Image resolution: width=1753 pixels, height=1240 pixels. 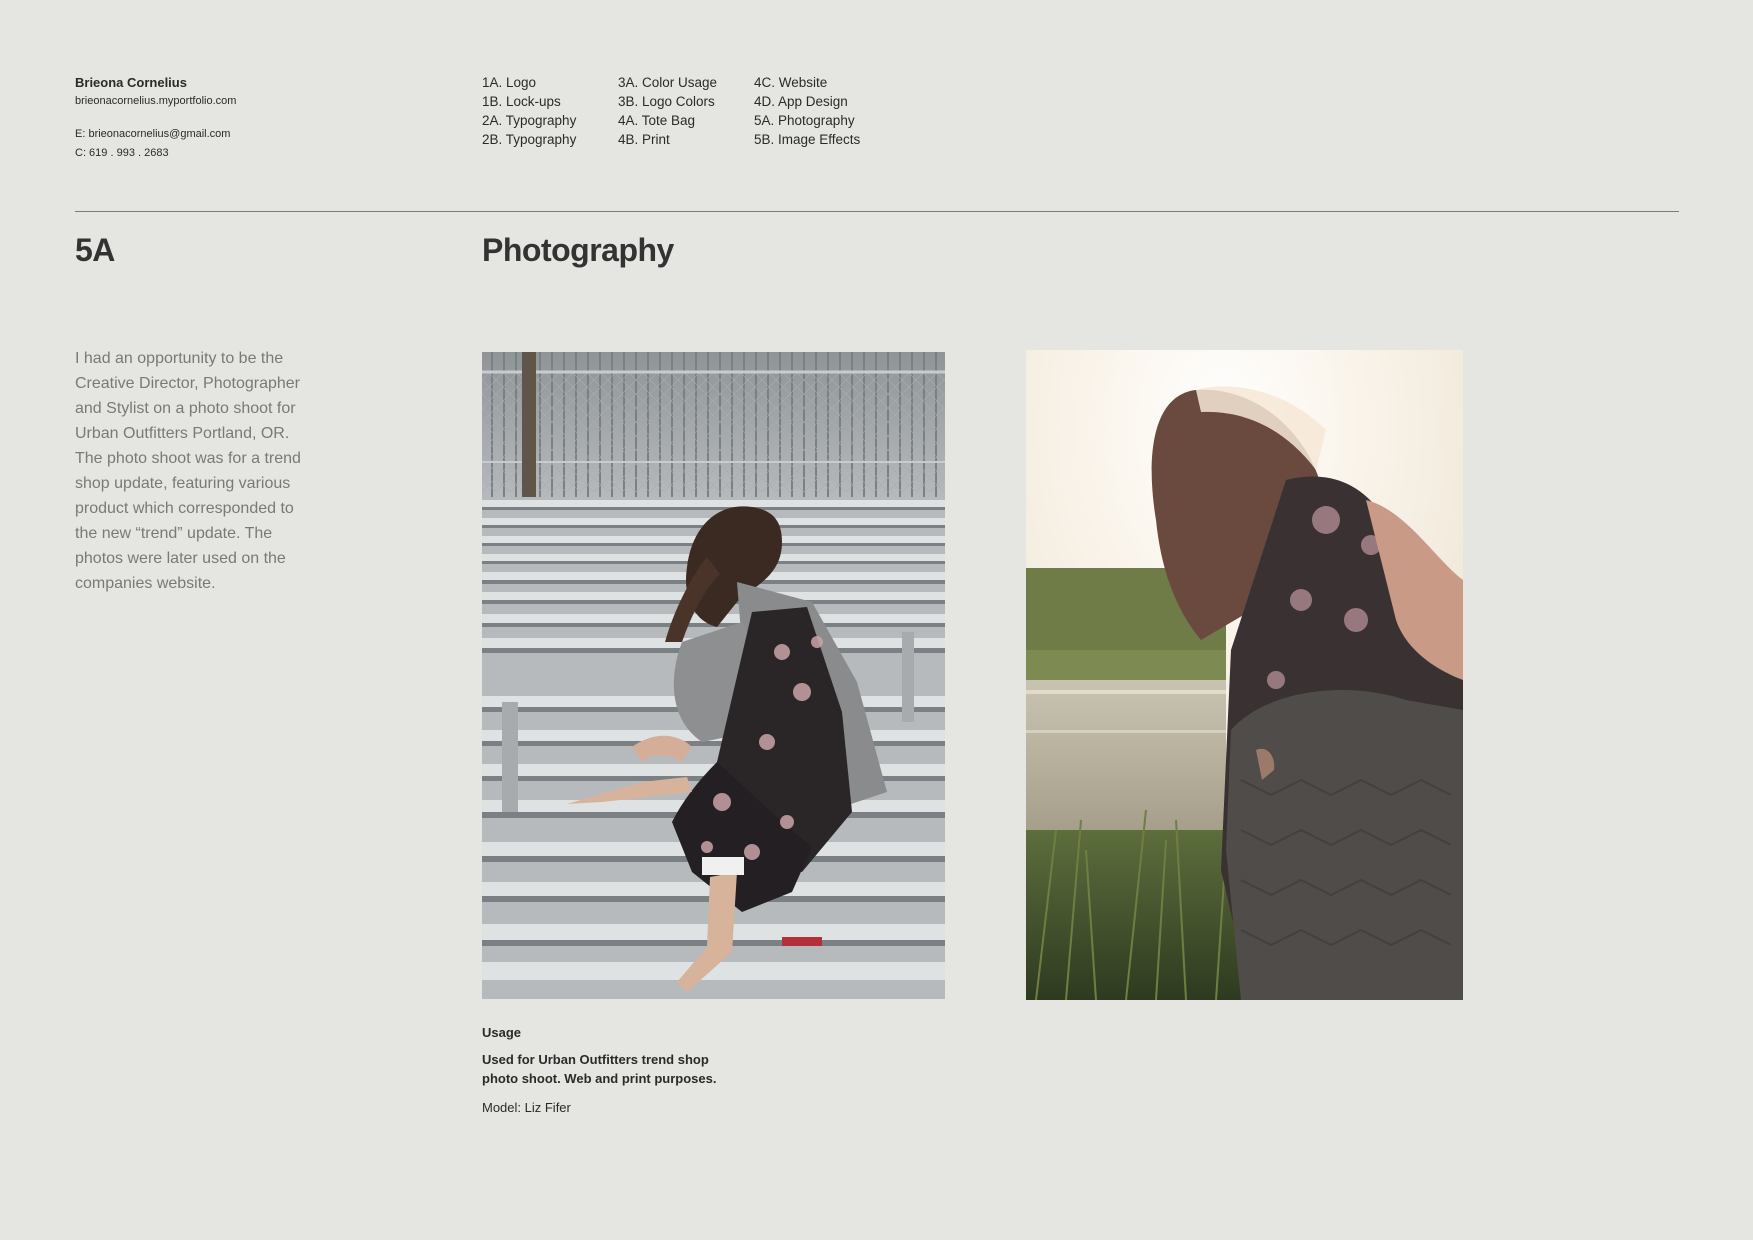 What do you see at coordinates (155, 101) in the screenshot?
I see `portfolio-url: brieonacornelius.myportfolio.com` at bounding box center [155, 101].